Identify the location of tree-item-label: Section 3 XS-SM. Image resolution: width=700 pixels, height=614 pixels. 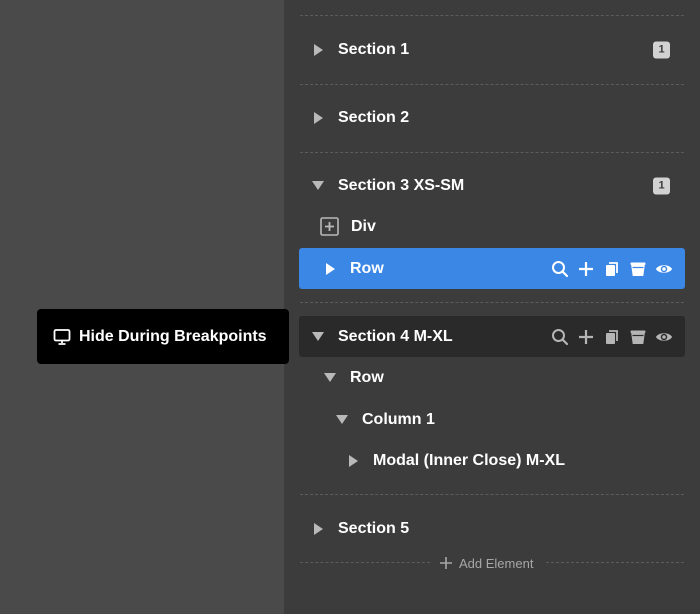
(401, 185).